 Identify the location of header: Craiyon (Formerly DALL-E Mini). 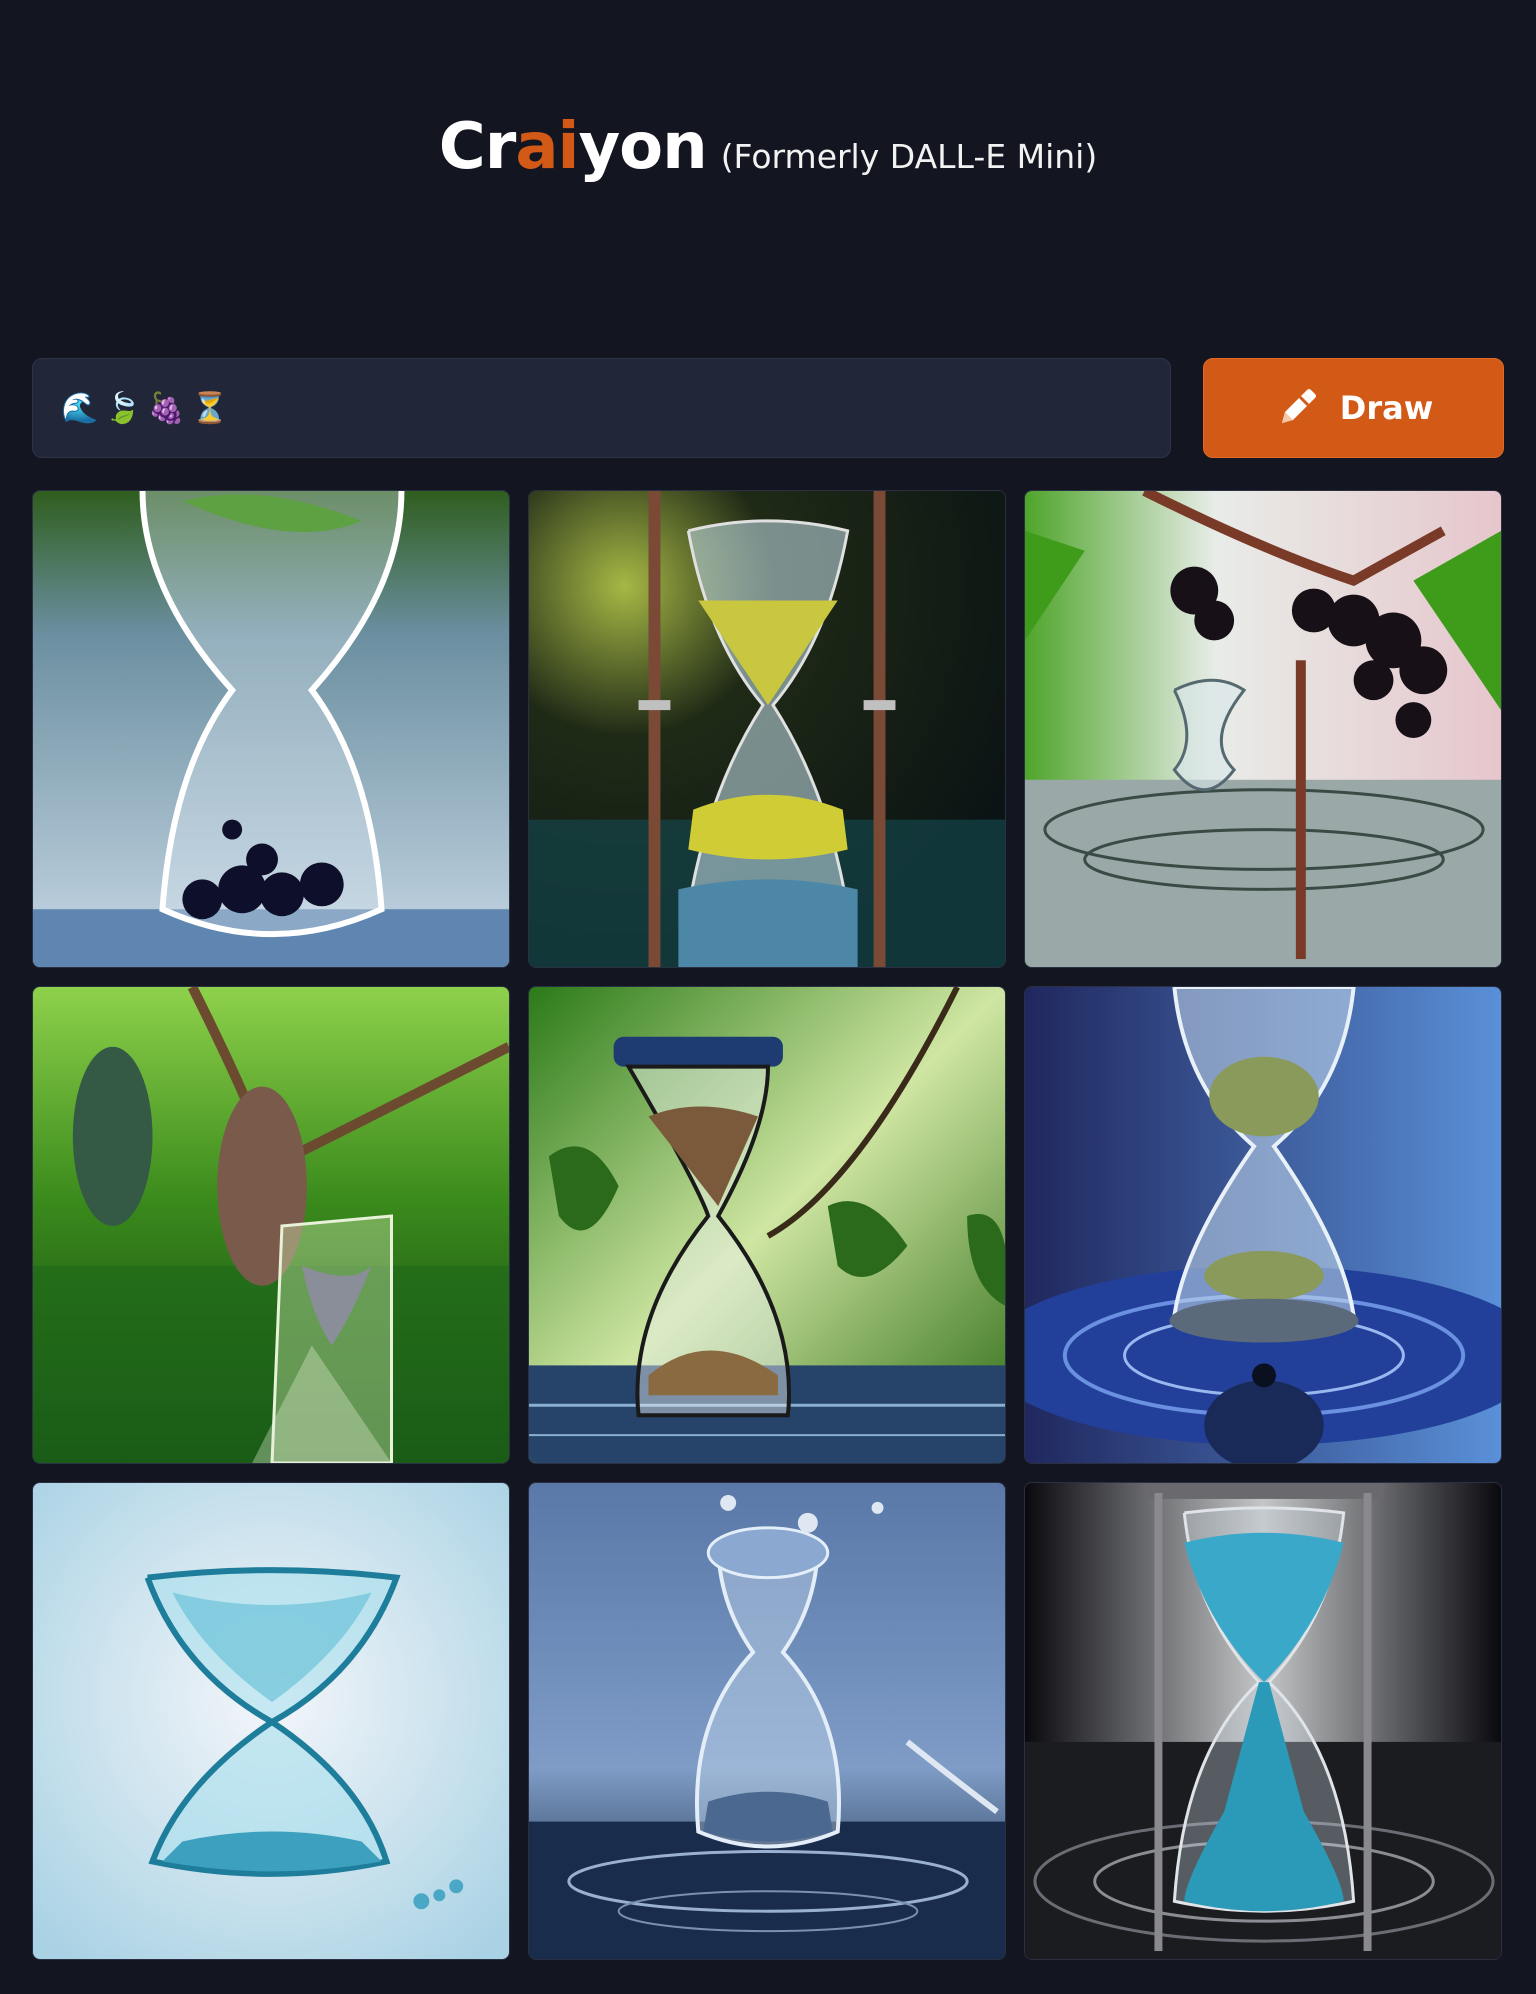
(768, 147).